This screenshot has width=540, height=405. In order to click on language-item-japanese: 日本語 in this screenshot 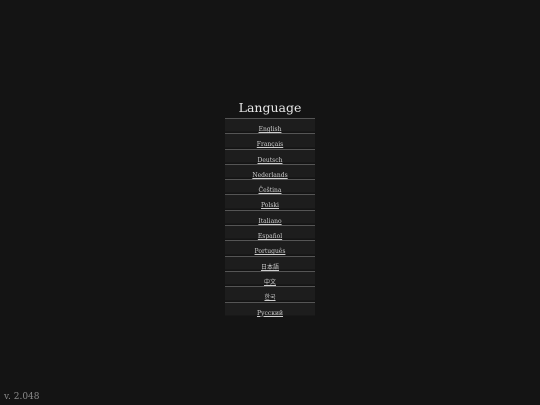, I will do `click(270, 263)`.